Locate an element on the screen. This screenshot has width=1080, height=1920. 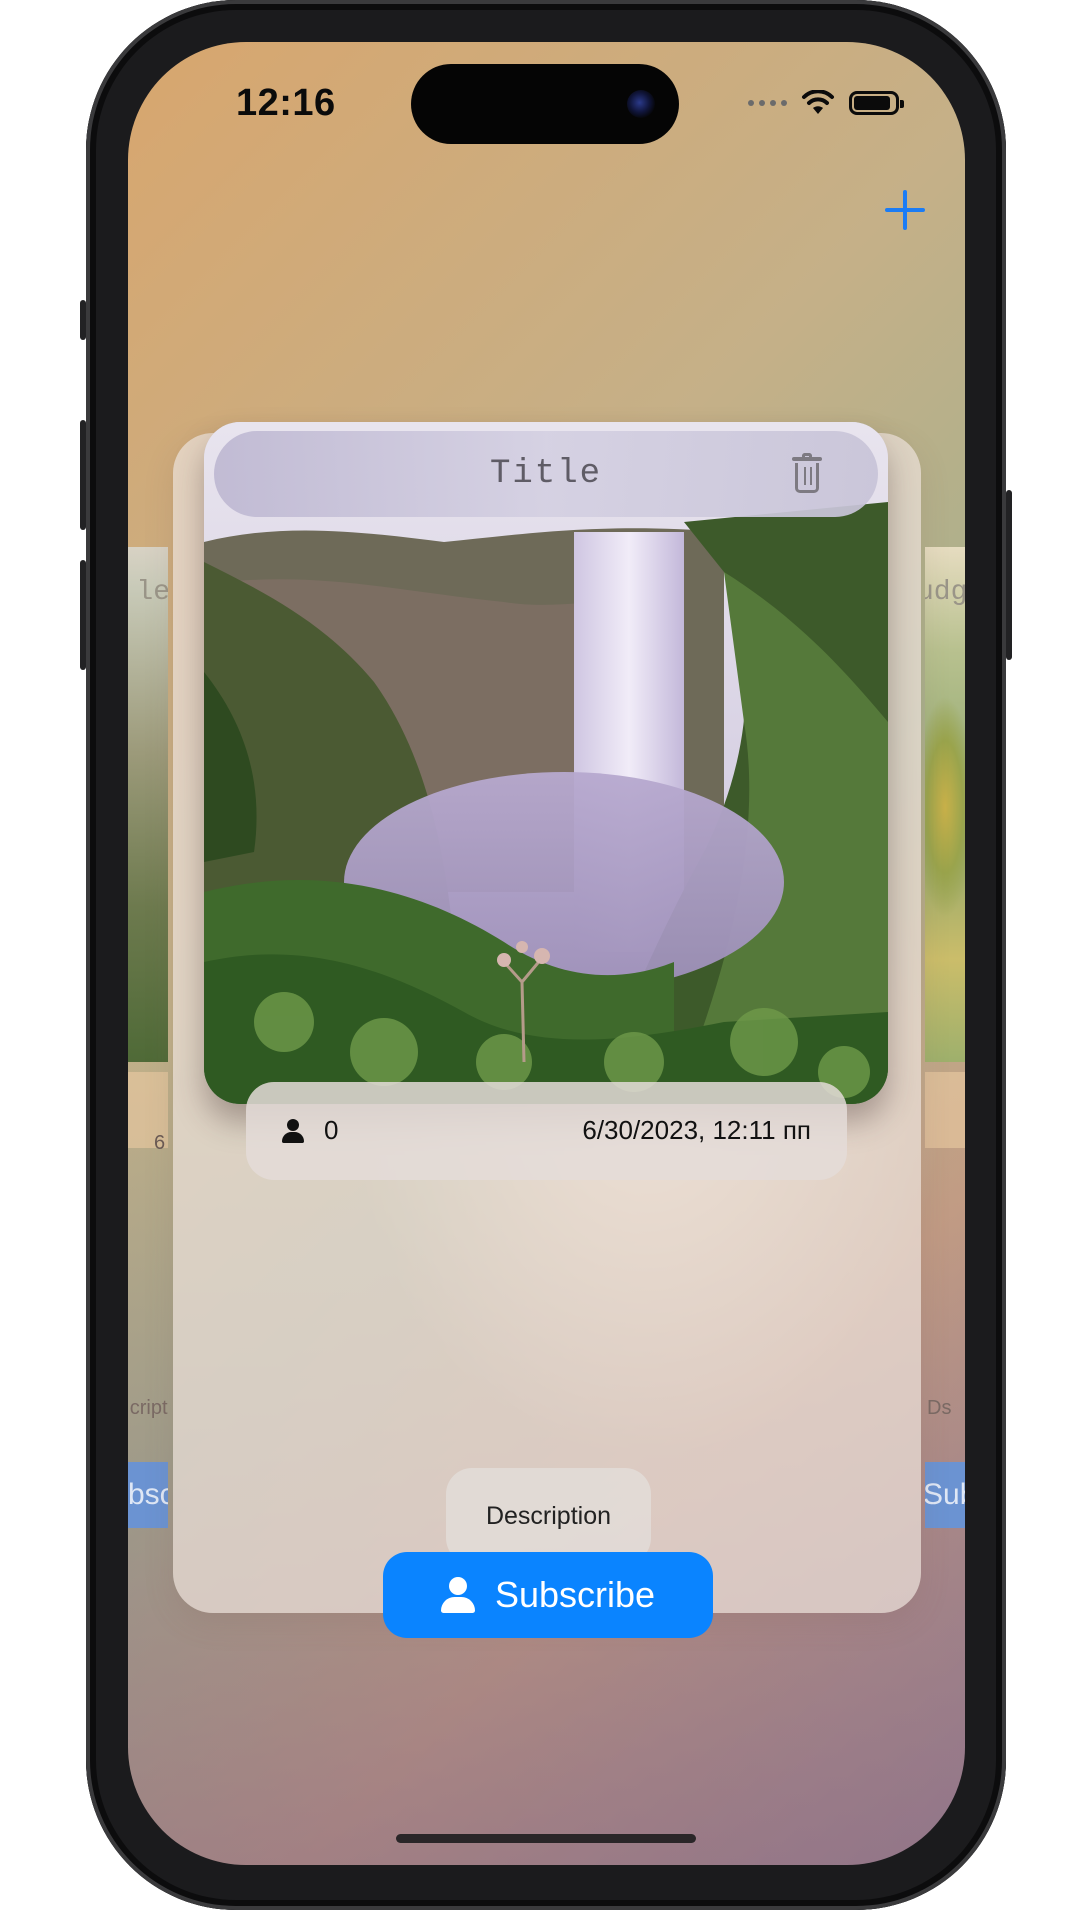
previous-card-photo is located at coordinates (148, 804).